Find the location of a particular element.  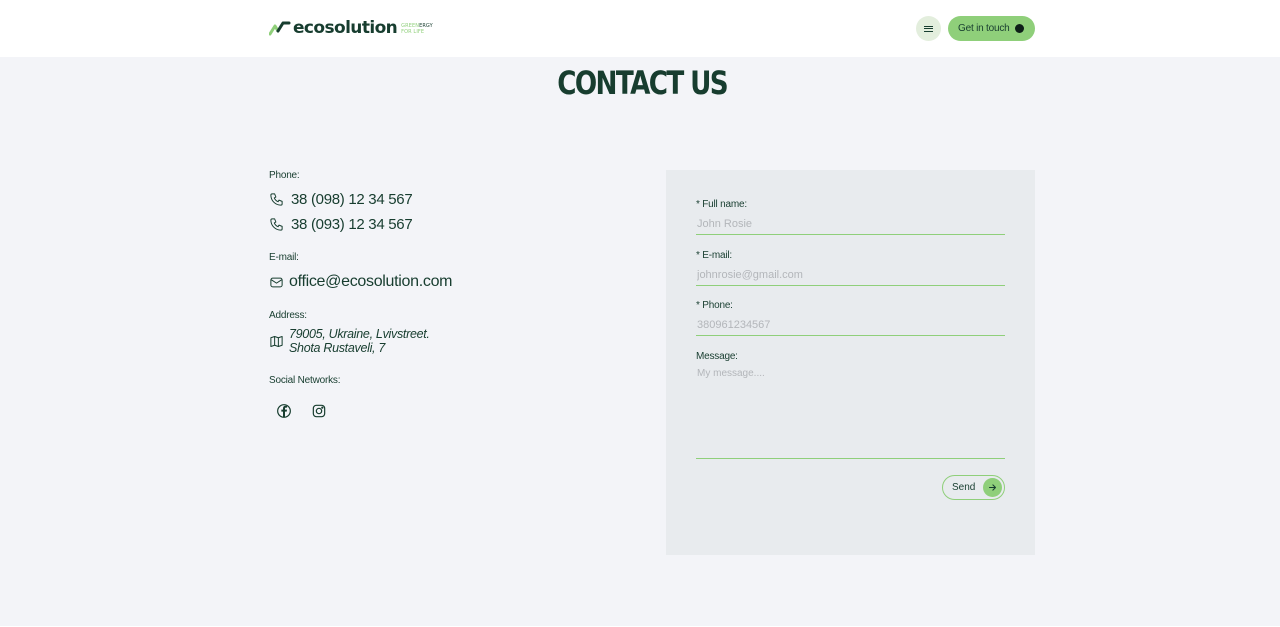

phone-row-2: 38 (093) 12 34 567 is located at coordinates (341, 224).